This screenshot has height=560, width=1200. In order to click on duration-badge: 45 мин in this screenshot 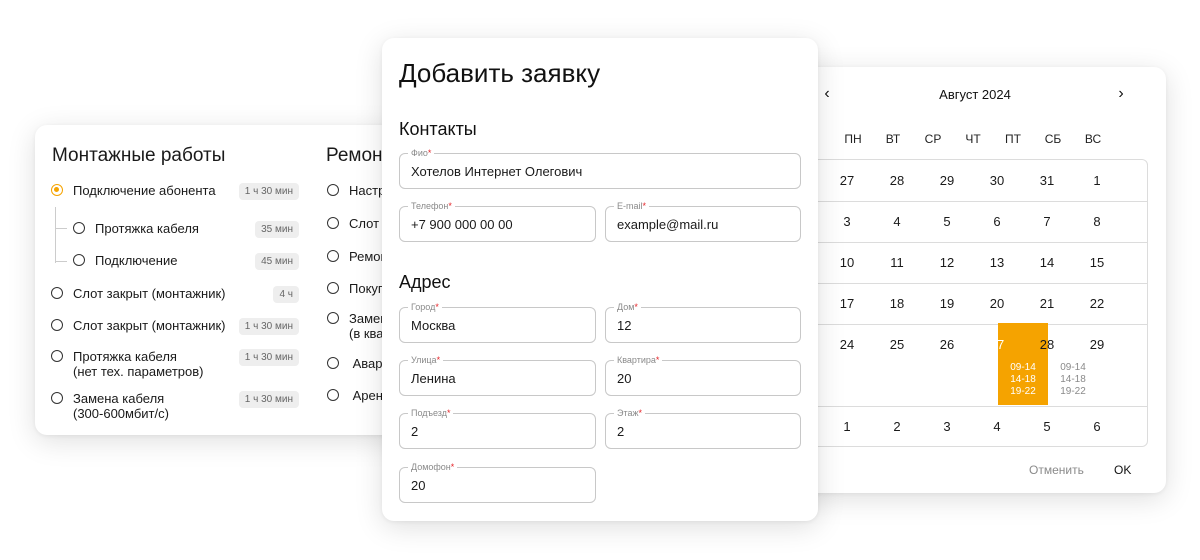, I will do `click(277, 261)`.